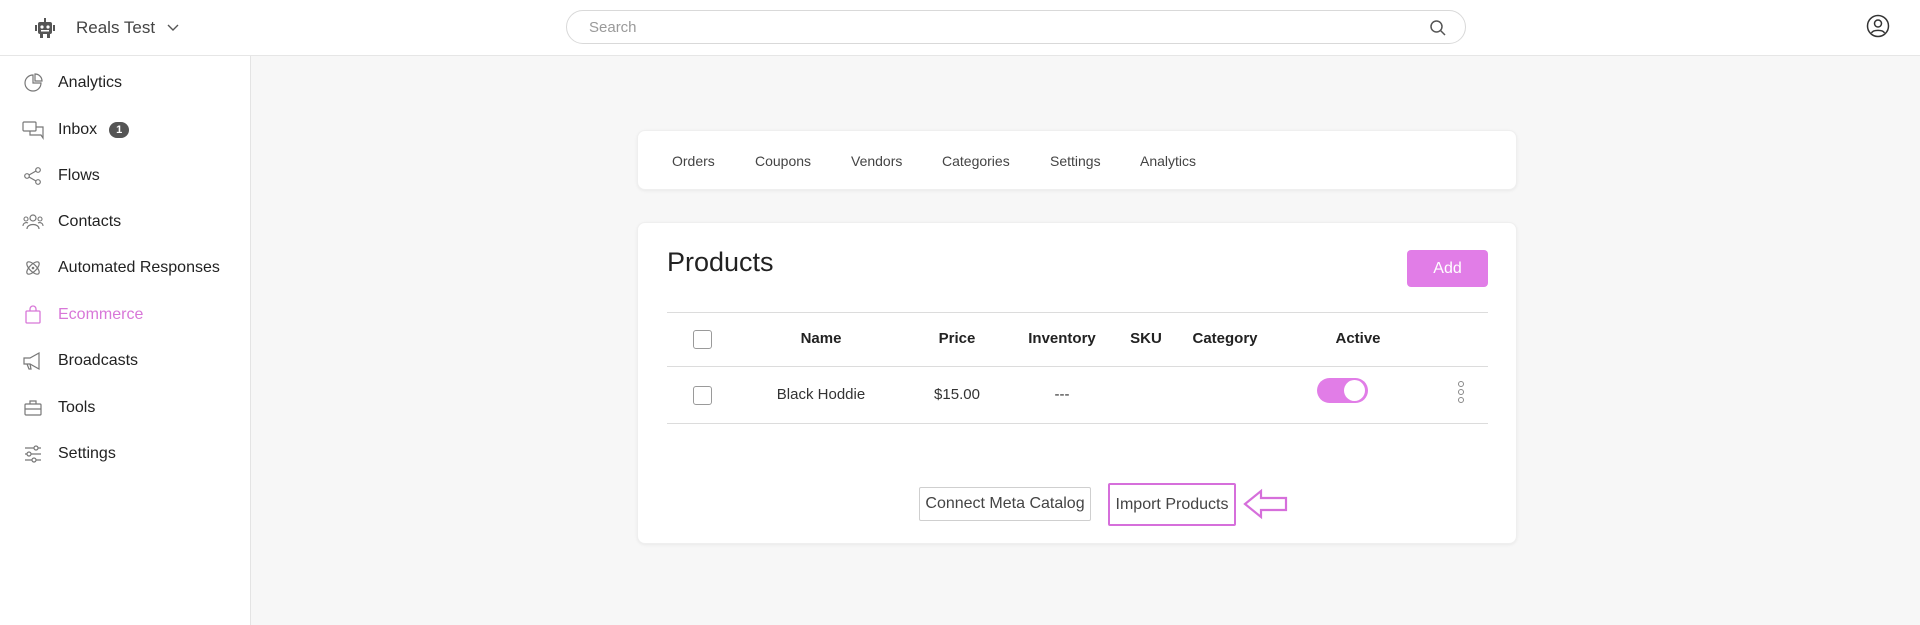  Describe the element at coordinates (1168, 161) in the screenshot. I see `tab-analytics: Analytics` at that location.